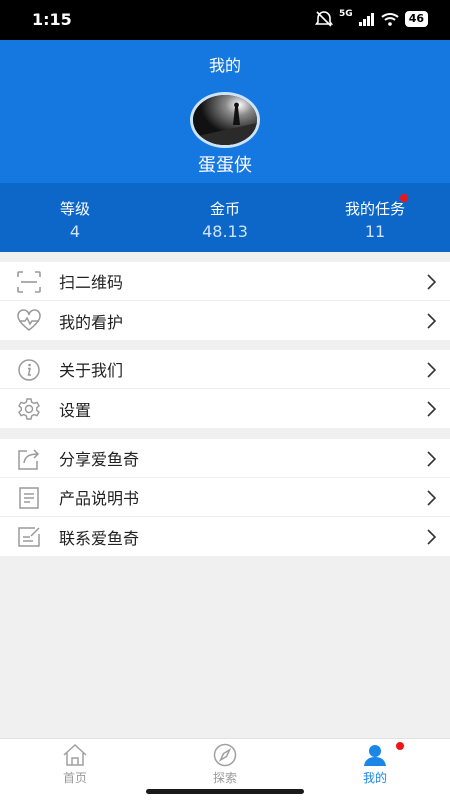 This screenshot has height=800, width=450. I want to click on page-title: 我的, so click(224, 65).